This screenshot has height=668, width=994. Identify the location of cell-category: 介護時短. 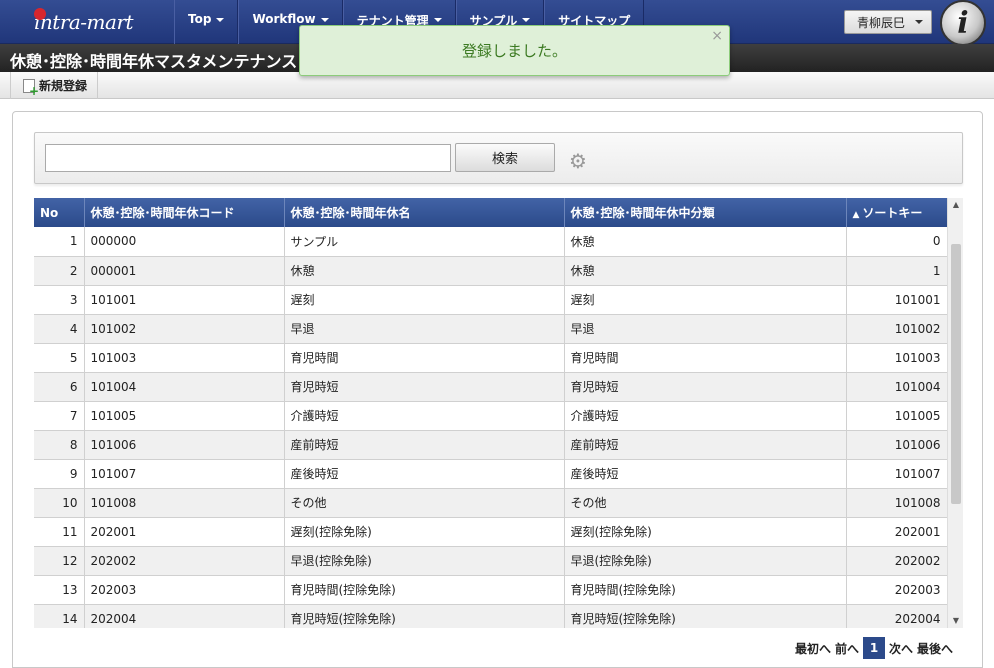
(705, 416).